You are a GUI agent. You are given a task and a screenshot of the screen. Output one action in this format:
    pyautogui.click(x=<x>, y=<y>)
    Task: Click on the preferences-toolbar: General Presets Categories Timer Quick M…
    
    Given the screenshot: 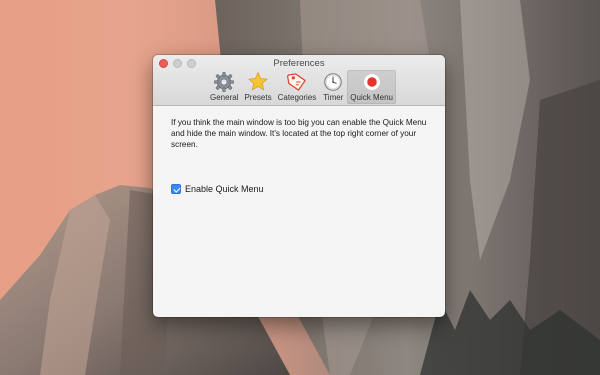 What is the action you would take?
    pyautogui.click(x=301, y=87)
    